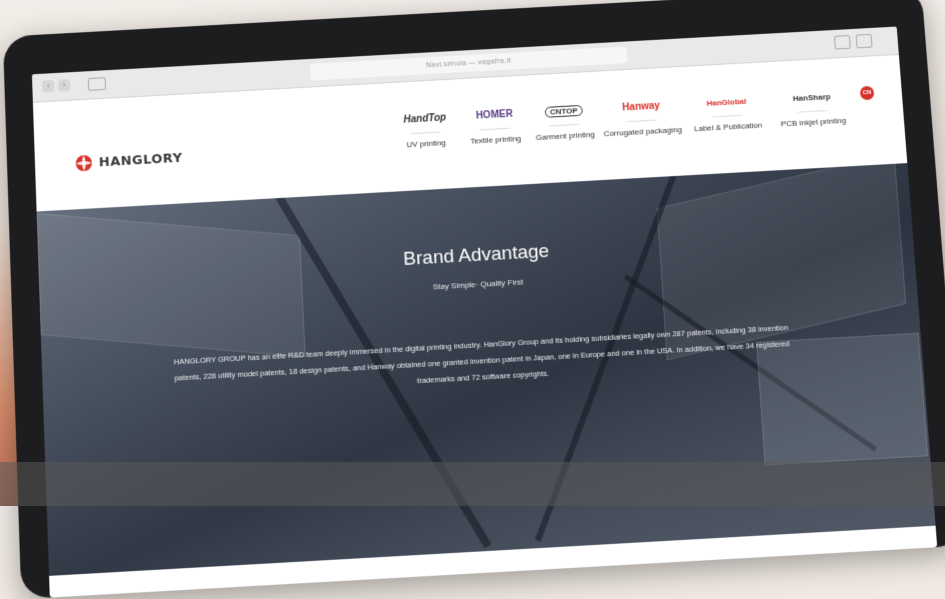  What do you see at coordinates (426, 129) in the screenshot?
I see `nav-item-uv-printing: HandTop UV printing` at bounding box center [426, 129].